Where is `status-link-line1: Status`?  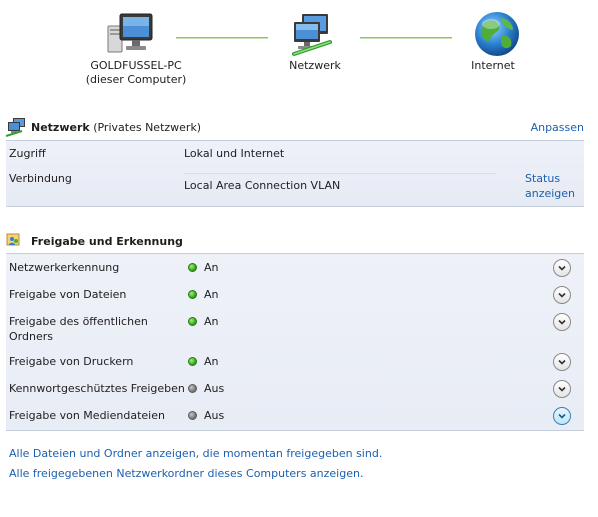
status-link-line1: Status is located at coordinates (550, 178).